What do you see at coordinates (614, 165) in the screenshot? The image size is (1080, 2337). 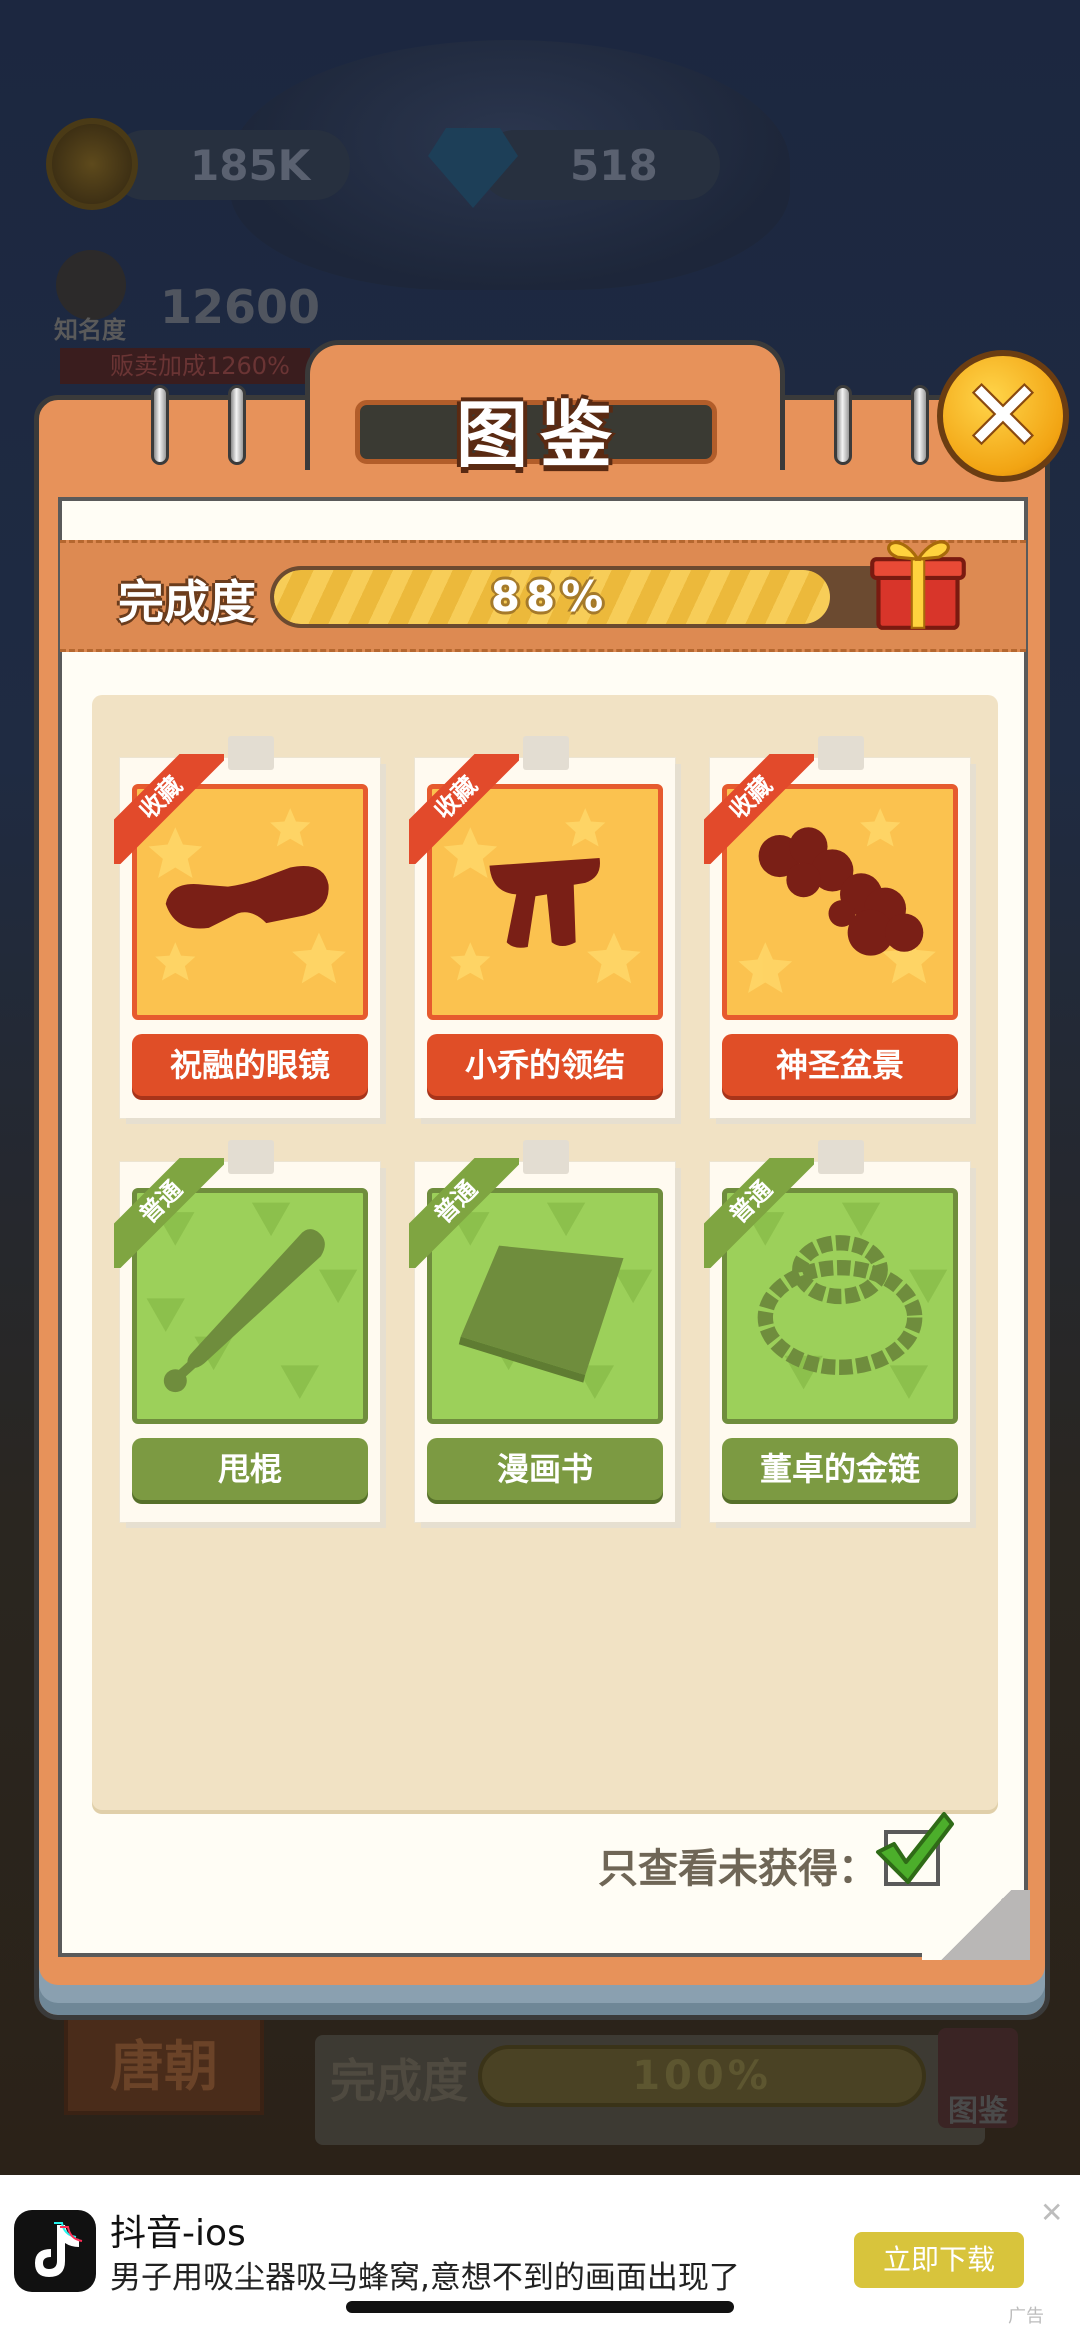 I see `gem-value: 518` at bounding box center [614, 165].